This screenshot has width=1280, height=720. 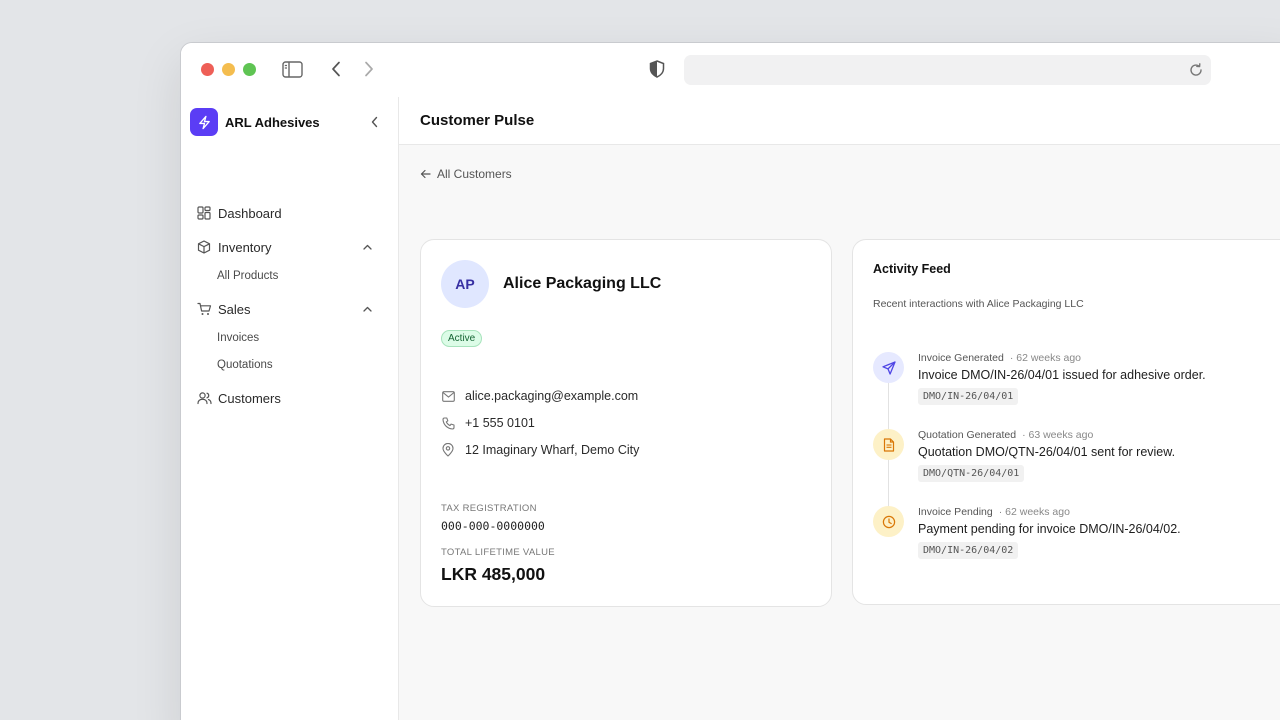 I want to click on sidebar-toggle-icon, so click(x=292, y=69).